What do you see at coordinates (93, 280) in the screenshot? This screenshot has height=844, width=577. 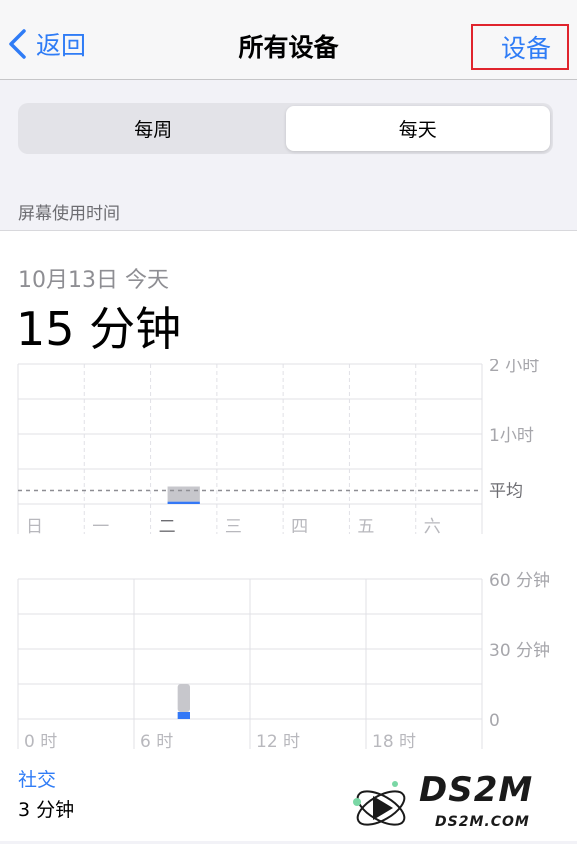 I see `date-label: 10月13日 今天` at bounding box center [93, 280].